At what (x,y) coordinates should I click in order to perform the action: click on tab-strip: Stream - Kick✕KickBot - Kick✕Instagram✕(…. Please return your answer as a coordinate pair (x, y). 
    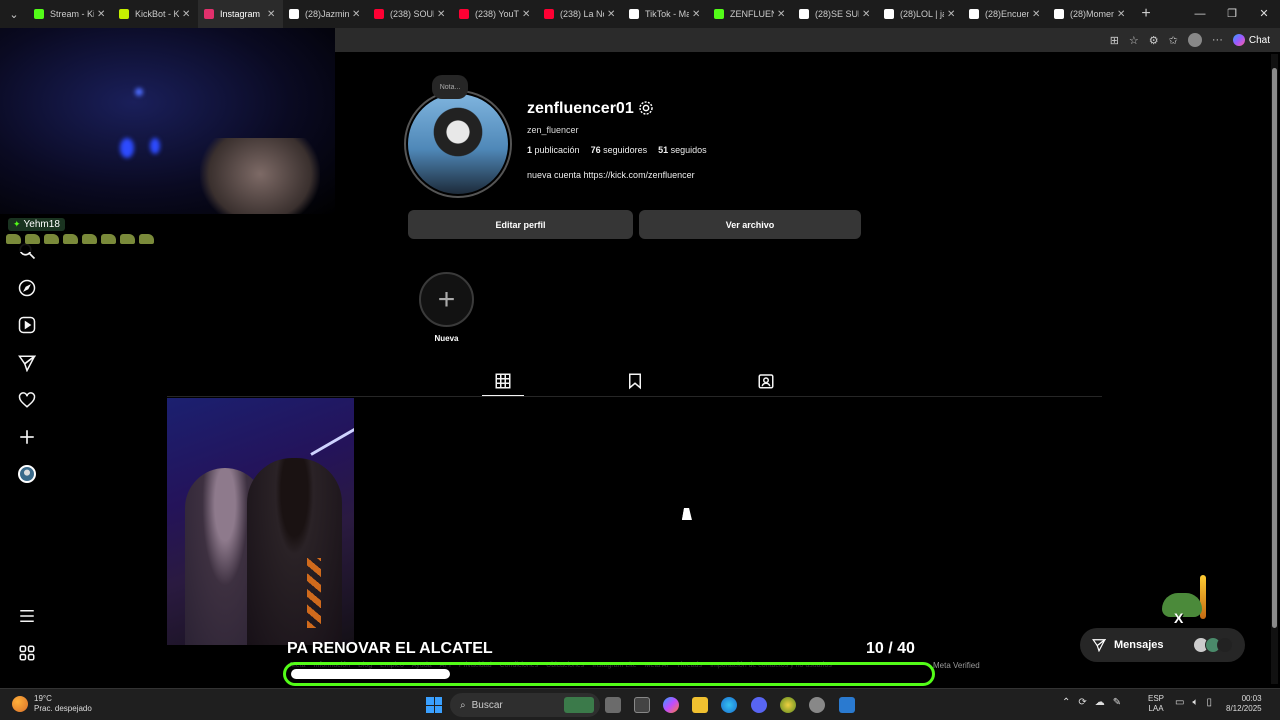
    Looking at the image, I should click on (580, 14).